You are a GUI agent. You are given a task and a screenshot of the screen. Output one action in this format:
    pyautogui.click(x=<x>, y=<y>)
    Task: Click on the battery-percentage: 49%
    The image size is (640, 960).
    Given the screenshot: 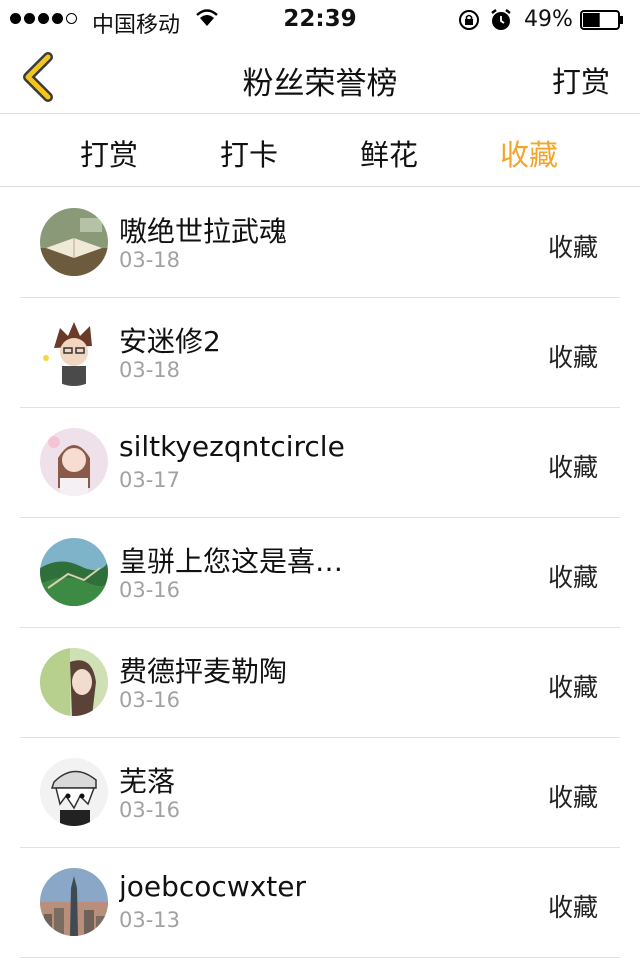 What is the action you would take?
    pyautogui.click(x=548, y=19)
    